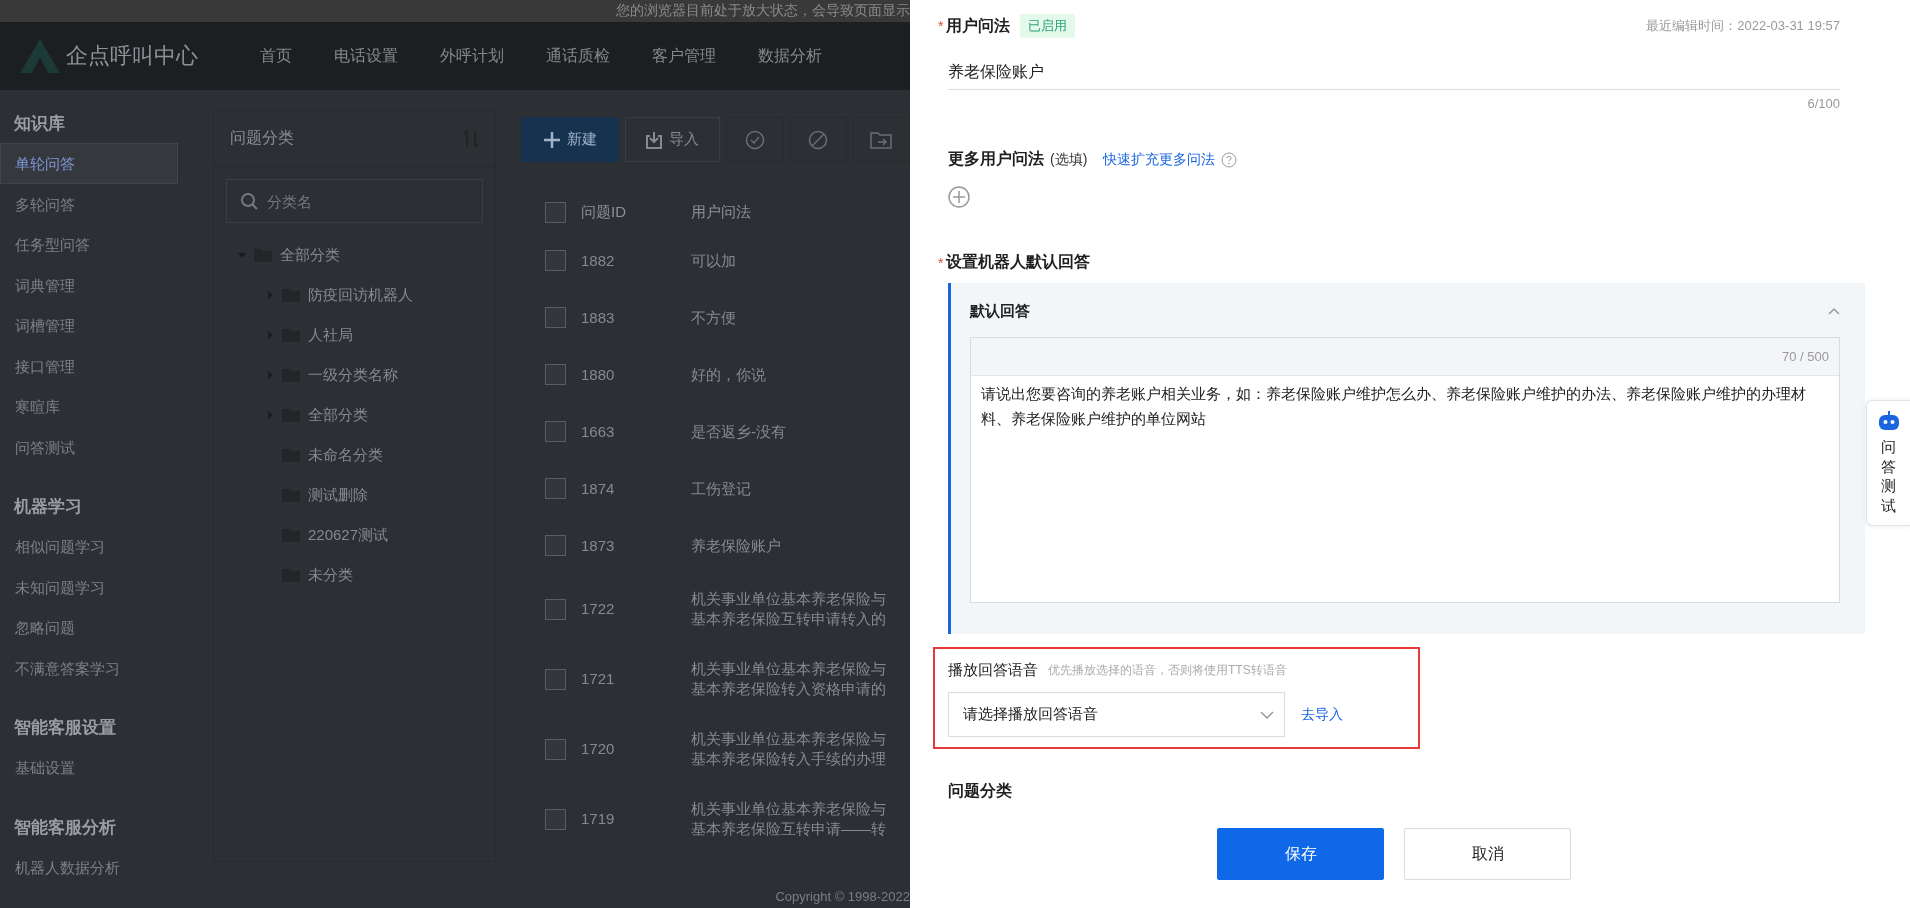  What do you see at coordinates (789, 829) in the screenshot?
I see `table-cell-text: 基本养老保险互转申请——转` at bounding box center [789, 829].